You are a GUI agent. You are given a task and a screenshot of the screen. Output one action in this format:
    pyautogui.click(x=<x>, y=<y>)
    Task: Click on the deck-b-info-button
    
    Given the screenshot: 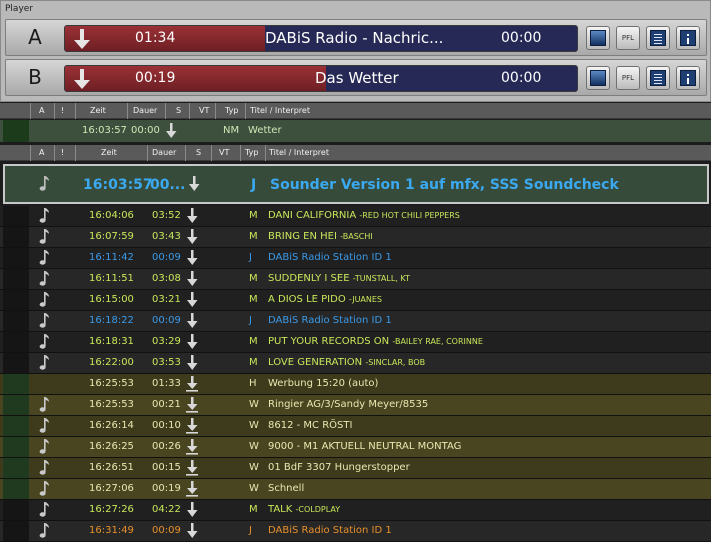 What is the action you would take?
    pyautogui.click(x=688, y=78)
    